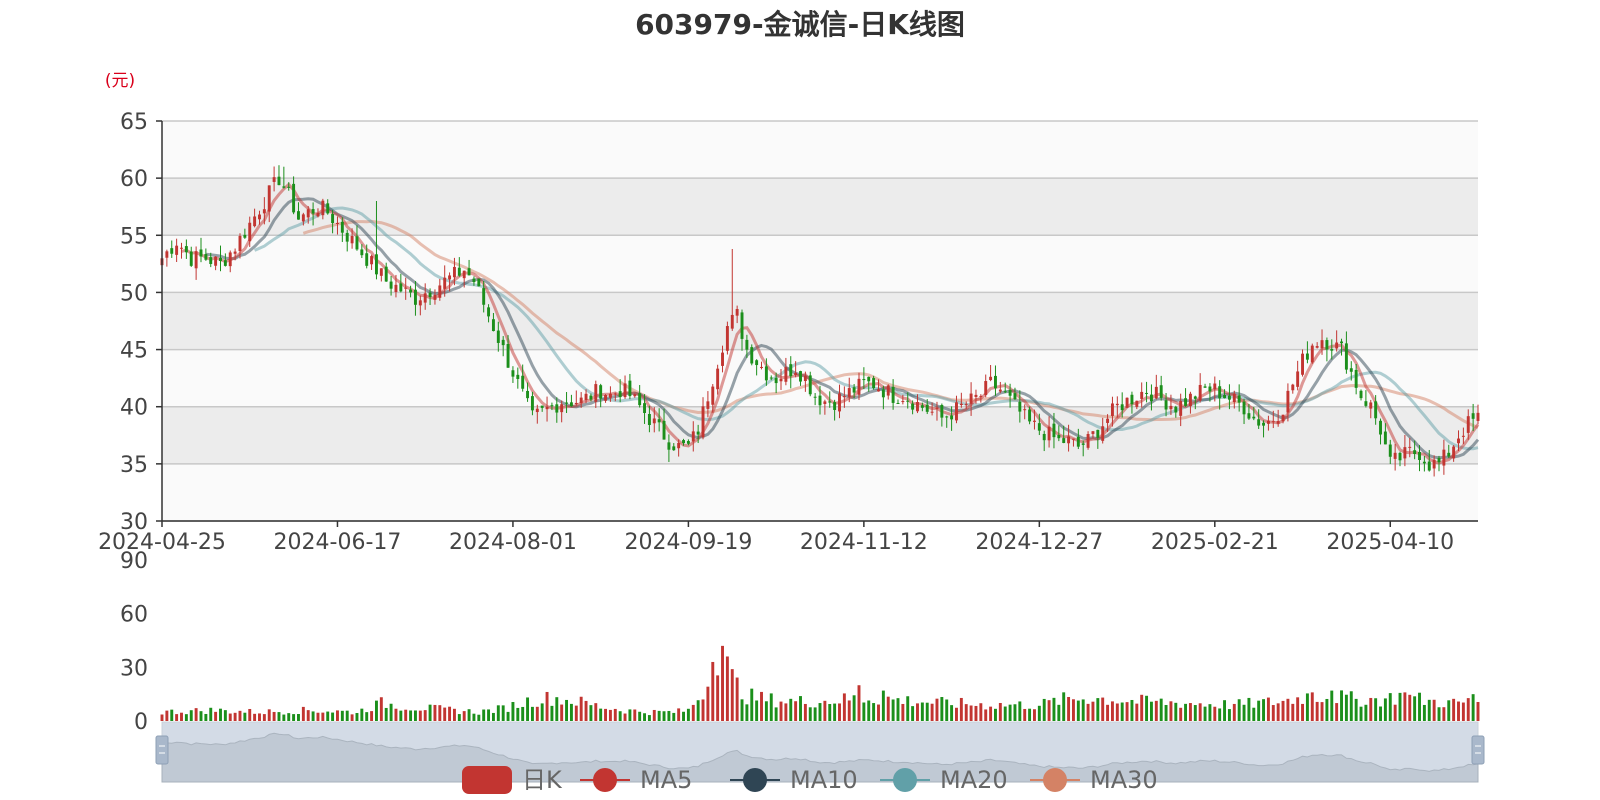 The image size is (1600, 800). What do you see at coordinates (974, 780) in the screenshot?
I see `legend-label: MA20` at bounding box center [974, 780].